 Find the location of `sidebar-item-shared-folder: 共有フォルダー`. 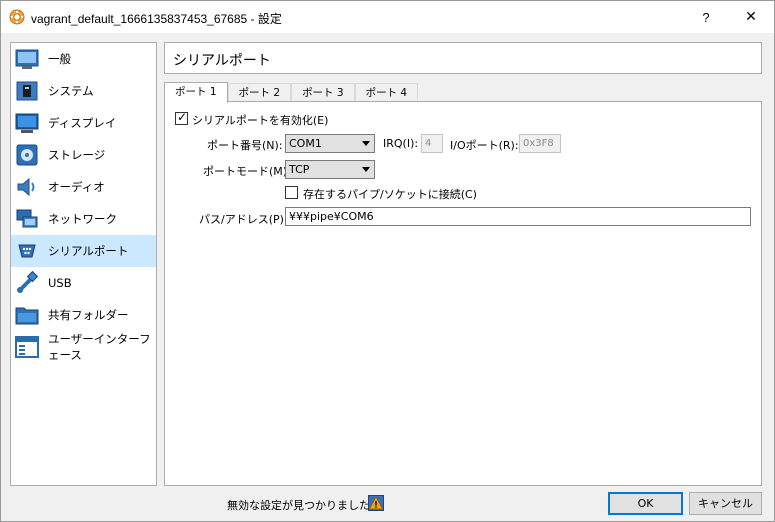

sidebar-item-shared-folder: 共有フォルダー is located at coordinates (83, 315).